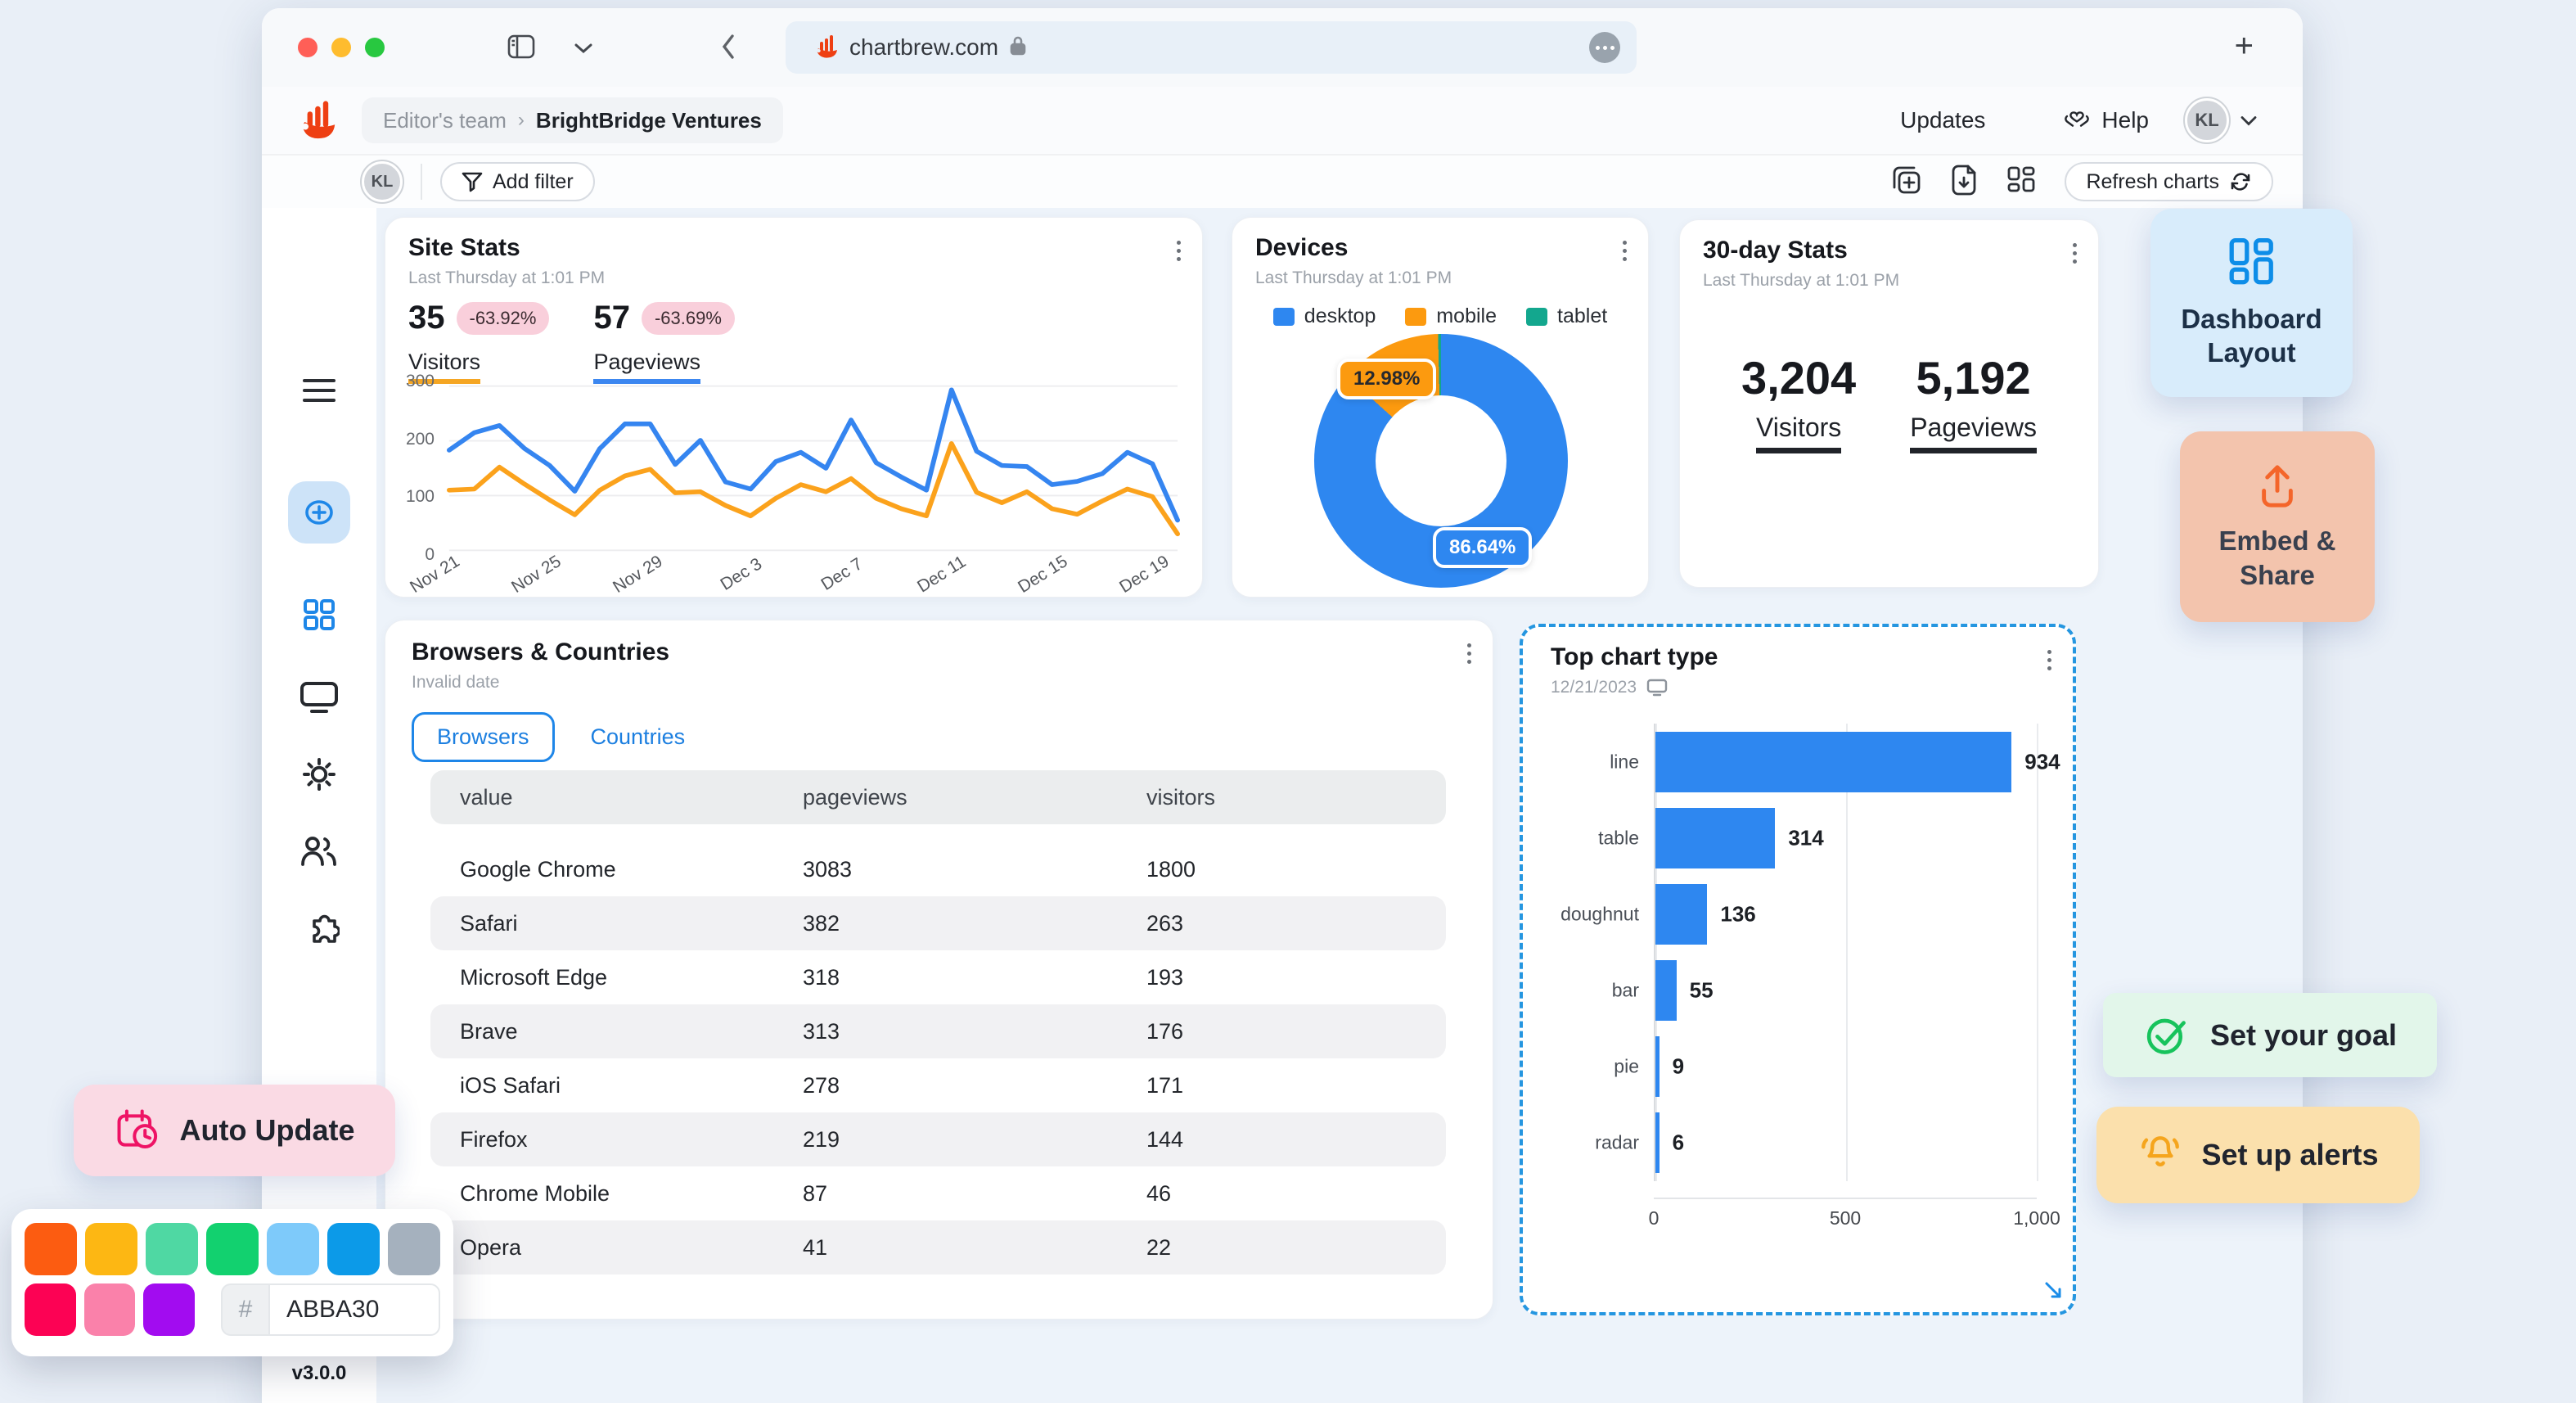  Describe the element at coordinates (1594, 687) in the screenshot. I see `card-subtitle: 12/21/2023` at that location.